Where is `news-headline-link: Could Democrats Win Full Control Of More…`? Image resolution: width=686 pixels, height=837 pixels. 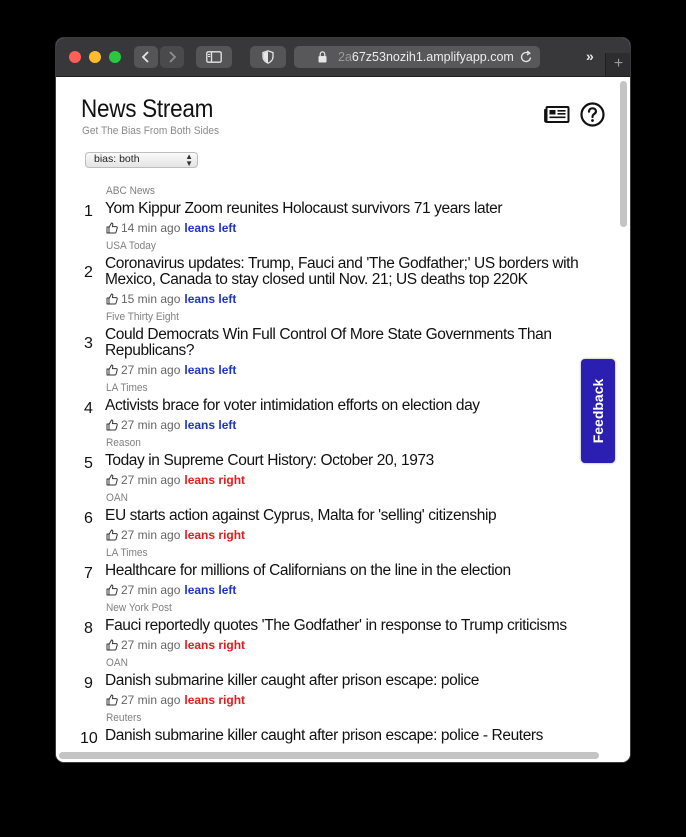
news-headline-link: Could Democrats Win Full Control Of More… is located at coordinates (355, 343).